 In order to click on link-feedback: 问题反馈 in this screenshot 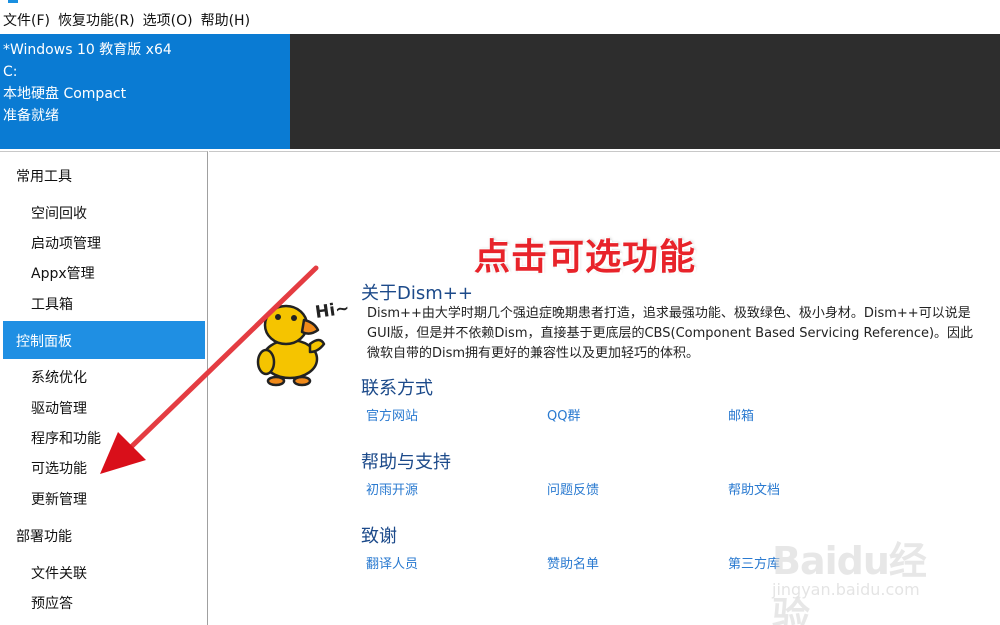, I will do `click(573, 488)`.